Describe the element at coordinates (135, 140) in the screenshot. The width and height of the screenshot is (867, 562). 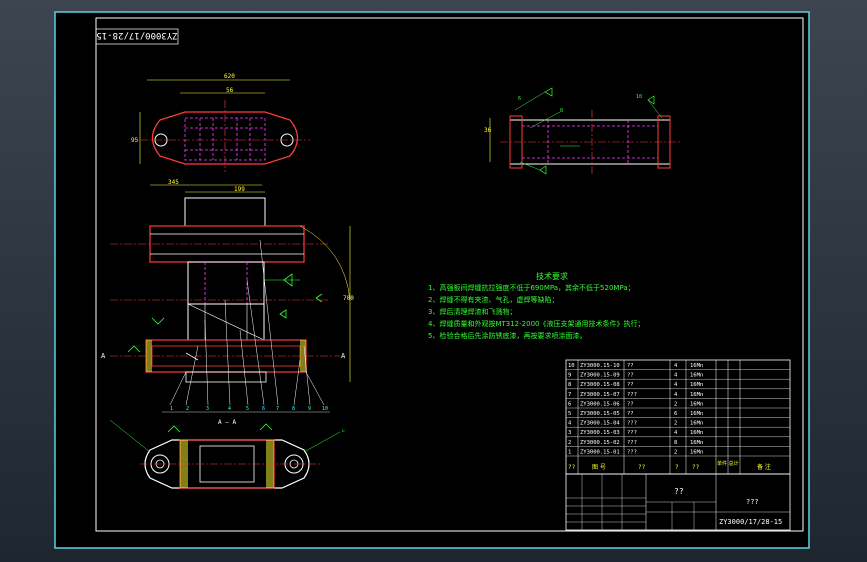
I see `dim-top-height: 95` at that location.